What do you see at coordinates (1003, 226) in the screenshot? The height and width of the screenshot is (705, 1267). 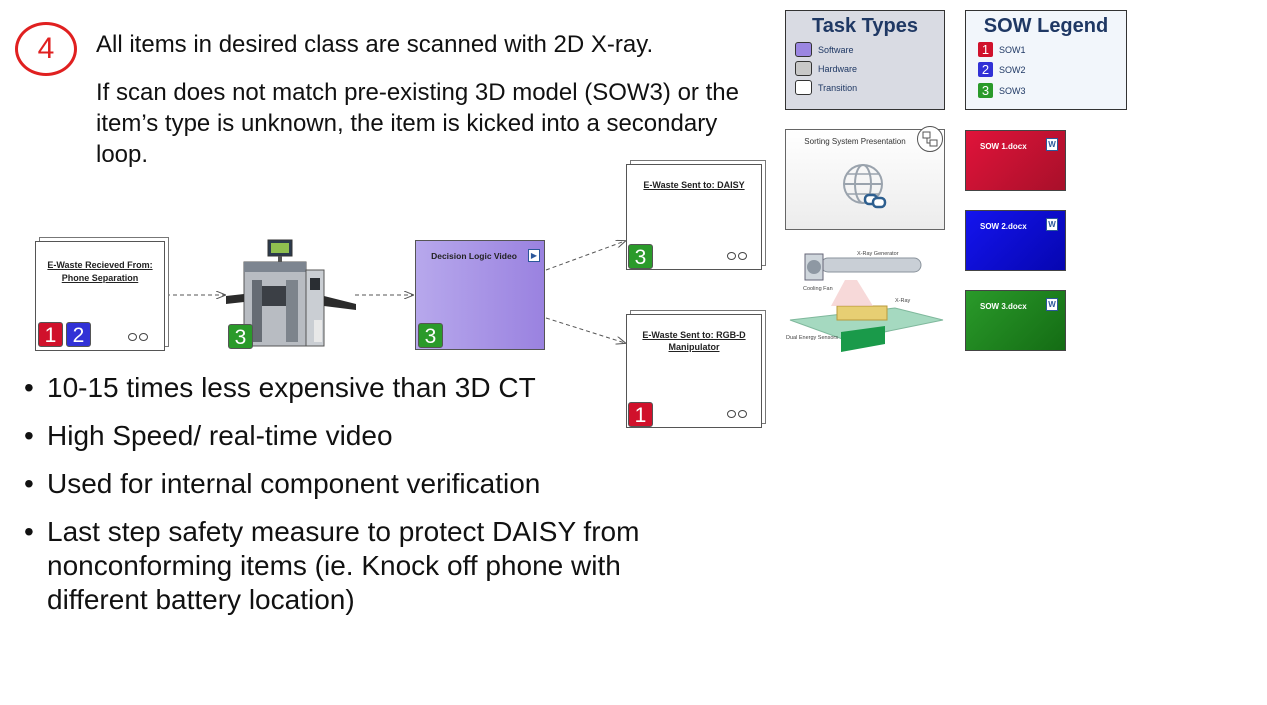 I see `sow2-docx-label: SOW 2.docx` at bounding box center [1003, 226].